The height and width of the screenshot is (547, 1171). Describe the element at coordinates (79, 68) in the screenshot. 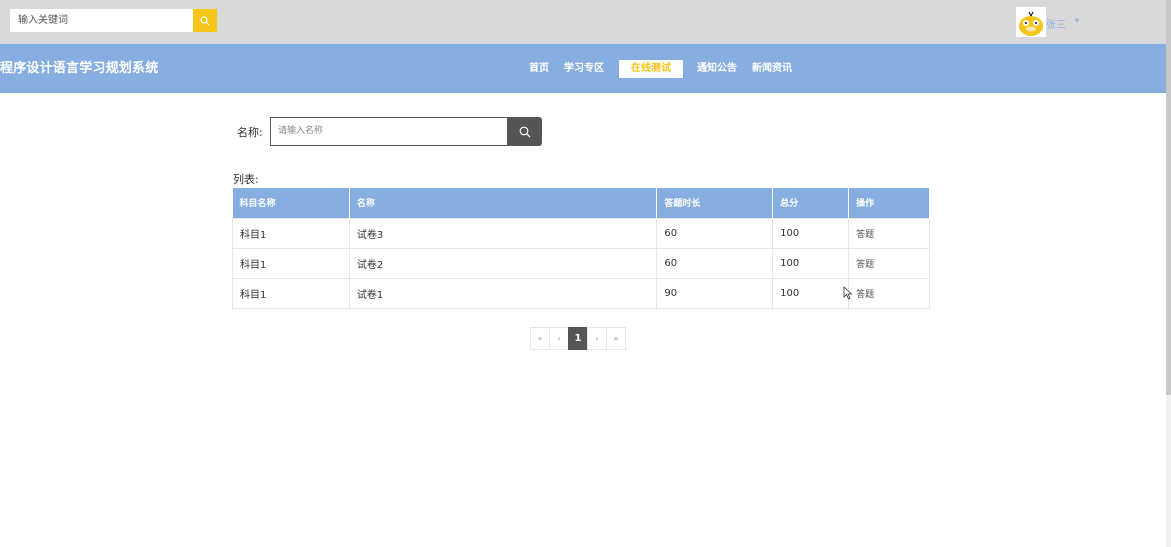

I see `site-title: 程序设计语言学习规划系统` at that location.